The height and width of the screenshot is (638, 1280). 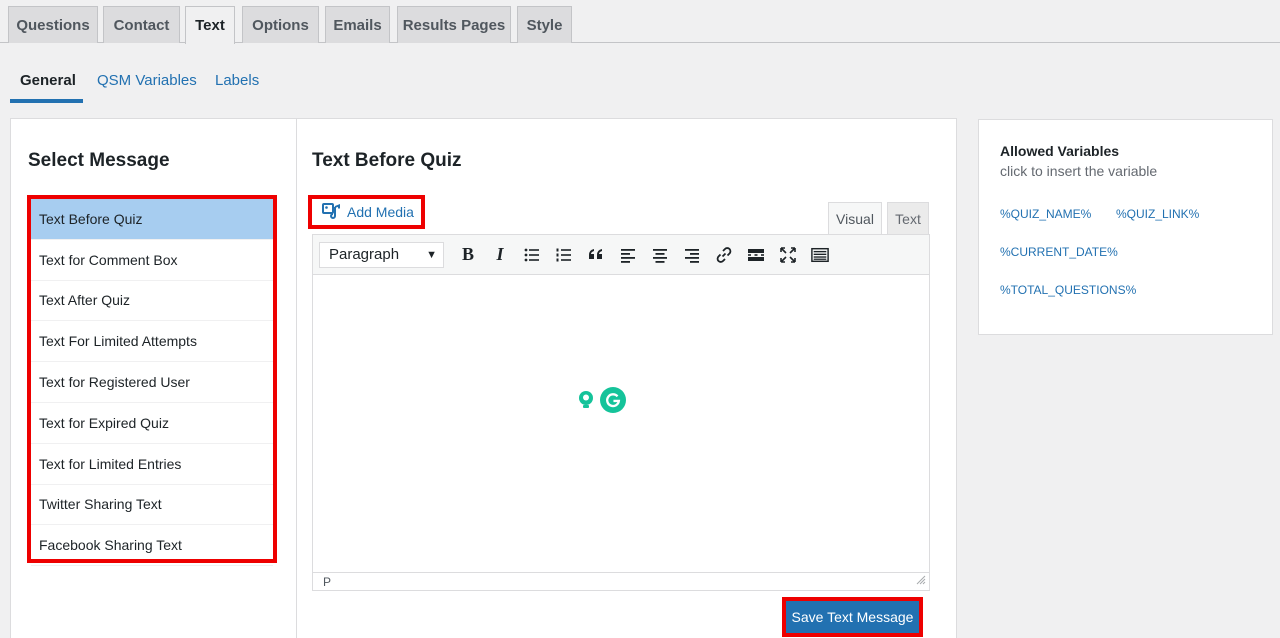 I want to click on editor-visual-tab: Visual, so click(x=855, y=218).